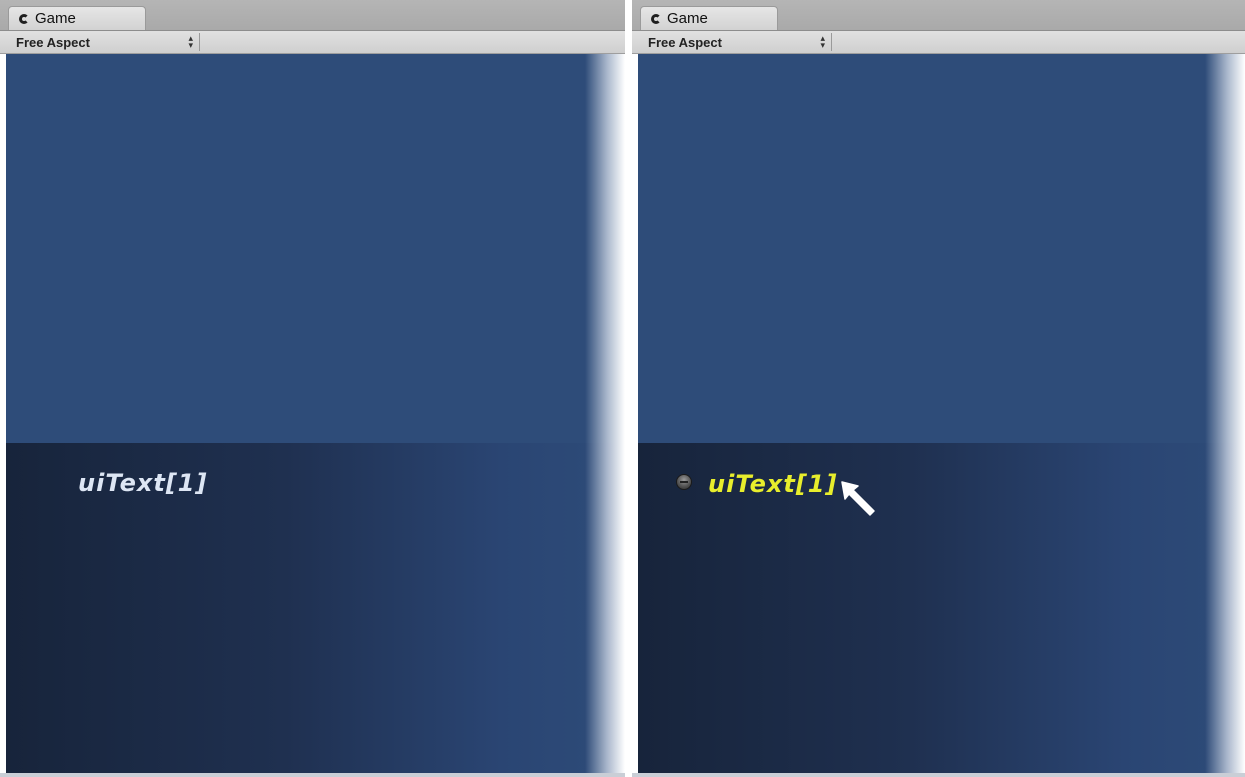  I want to click on ui-text-label: uiText[1], so click(142, 483).